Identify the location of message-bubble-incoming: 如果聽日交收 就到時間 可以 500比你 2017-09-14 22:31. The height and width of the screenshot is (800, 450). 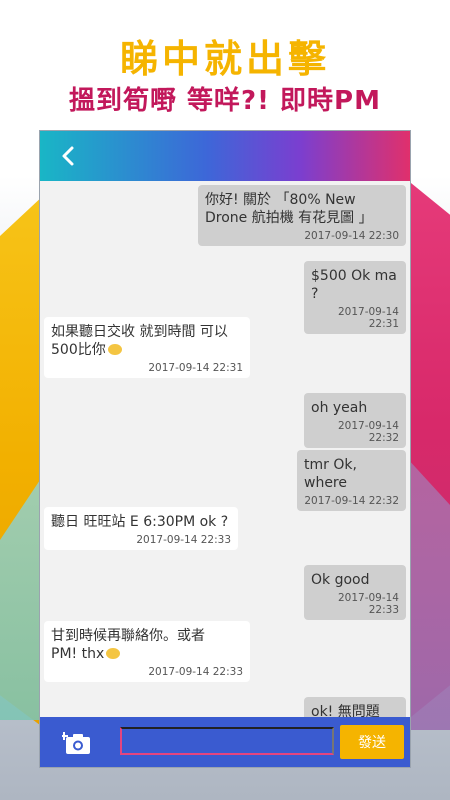
(147, 347).